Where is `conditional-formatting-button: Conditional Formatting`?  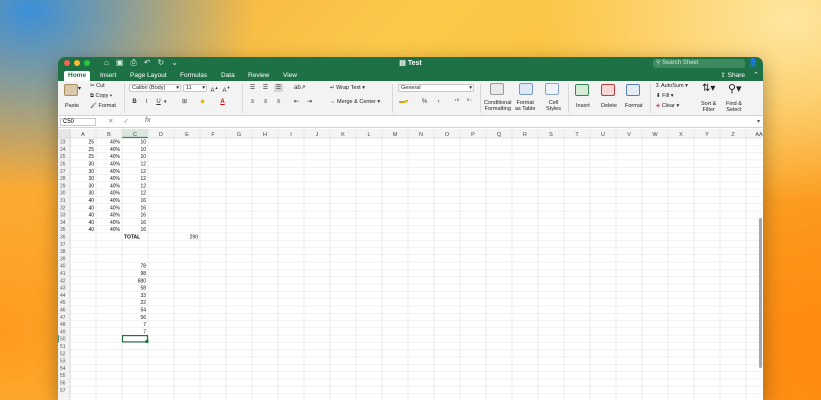
conditional-formatting-button: Conditional Formatting is located at coordinates (498, 106).